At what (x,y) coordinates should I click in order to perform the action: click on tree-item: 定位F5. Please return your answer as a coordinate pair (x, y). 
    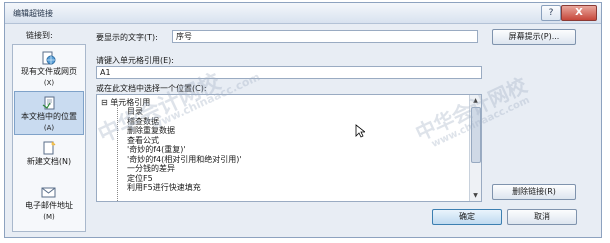
    Looking at the image, I should click on (184, 179).